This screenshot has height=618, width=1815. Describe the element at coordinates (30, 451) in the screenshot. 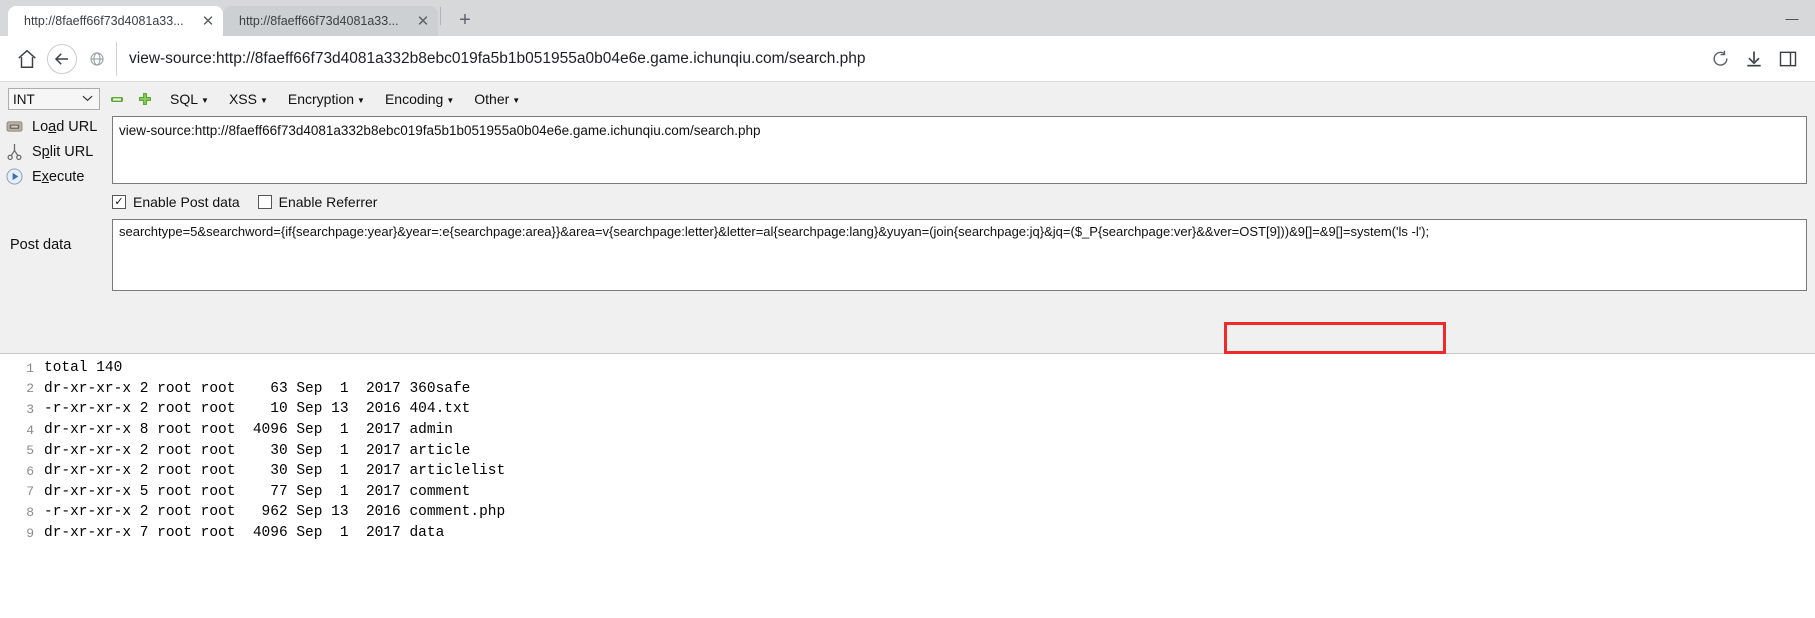

I see `line-number: 5` at that location.